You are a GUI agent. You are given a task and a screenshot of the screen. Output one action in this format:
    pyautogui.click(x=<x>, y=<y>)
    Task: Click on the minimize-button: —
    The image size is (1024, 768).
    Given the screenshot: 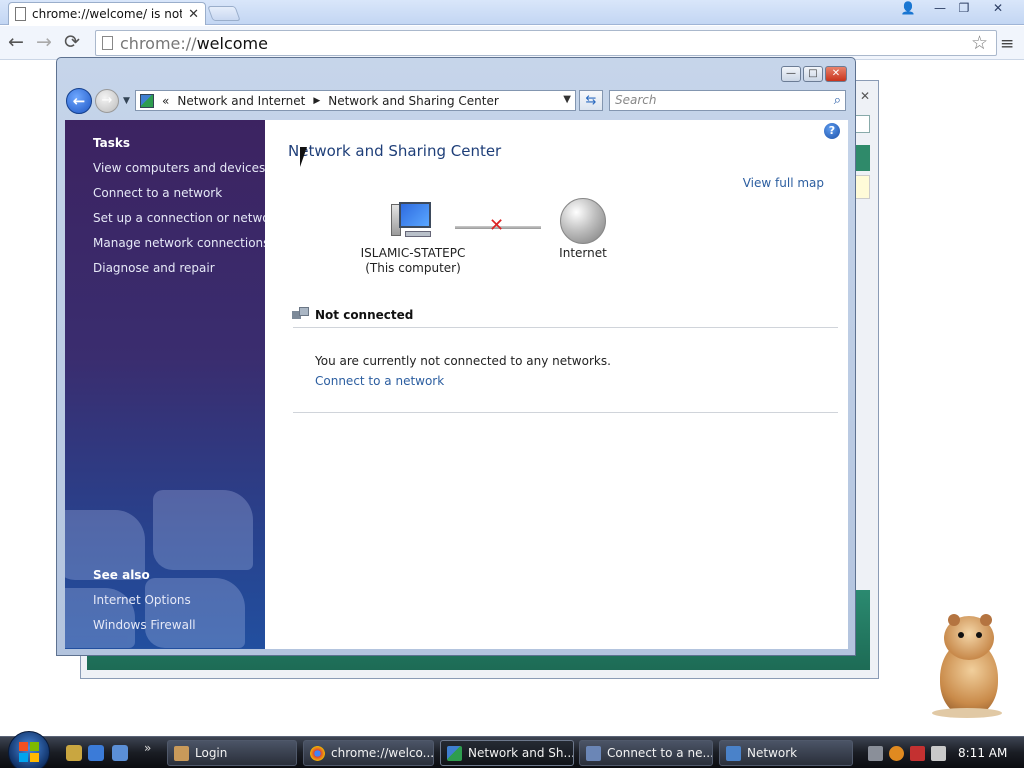 What is the action you would take?
    pyautogui.click(x=791, y=74)
    